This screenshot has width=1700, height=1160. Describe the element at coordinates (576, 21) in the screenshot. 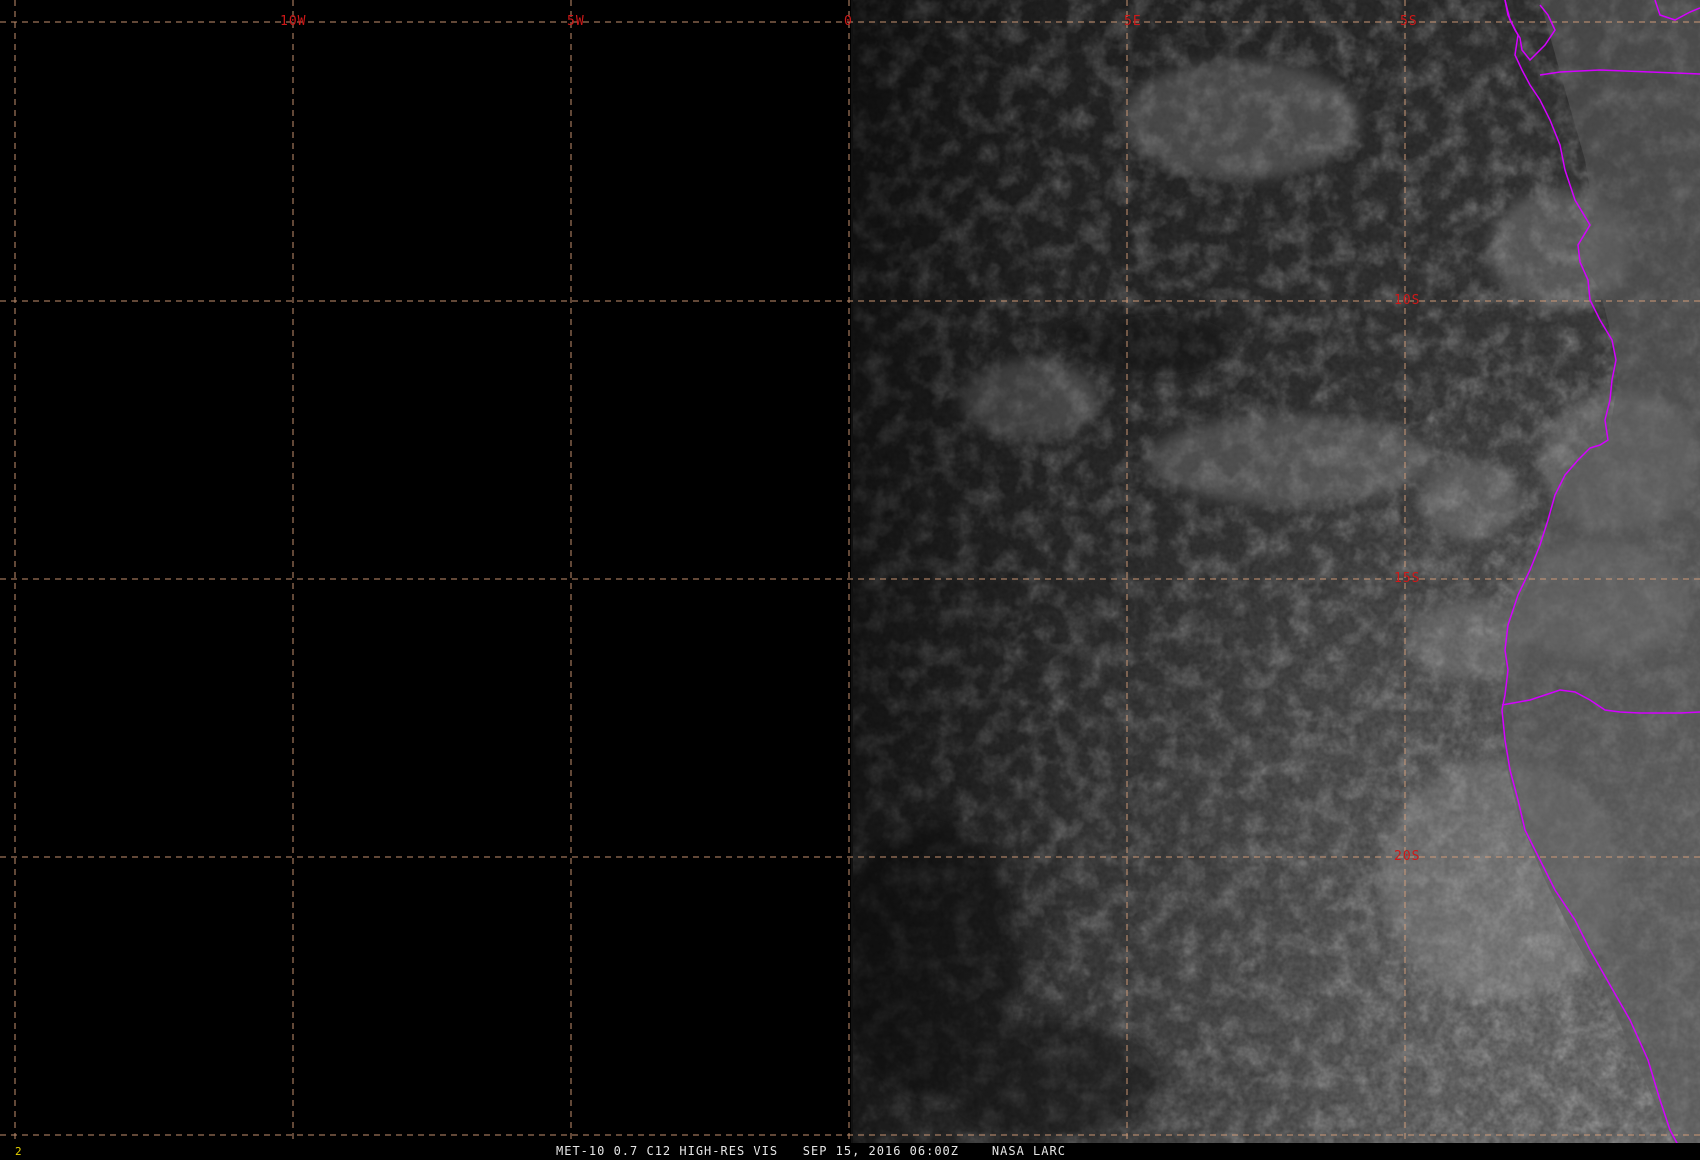

I see `lon-label-5w: 5W` at that location.